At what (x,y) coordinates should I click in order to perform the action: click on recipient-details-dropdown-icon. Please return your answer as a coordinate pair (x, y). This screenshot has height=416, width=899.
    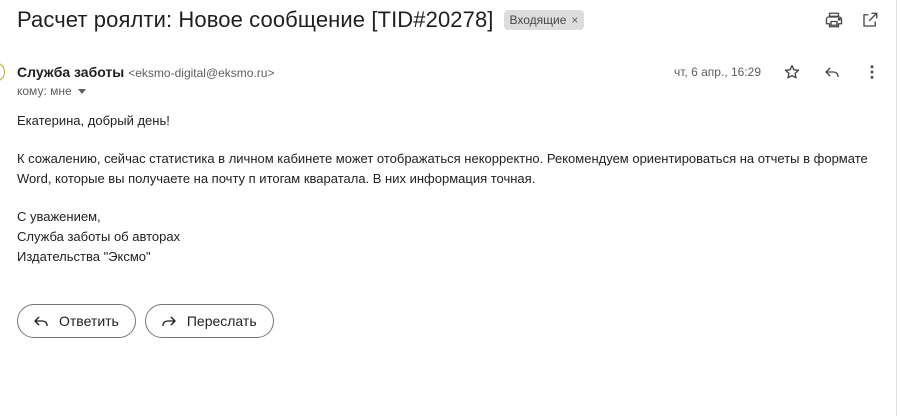
    Looking at the image, I should click on (81, 91).